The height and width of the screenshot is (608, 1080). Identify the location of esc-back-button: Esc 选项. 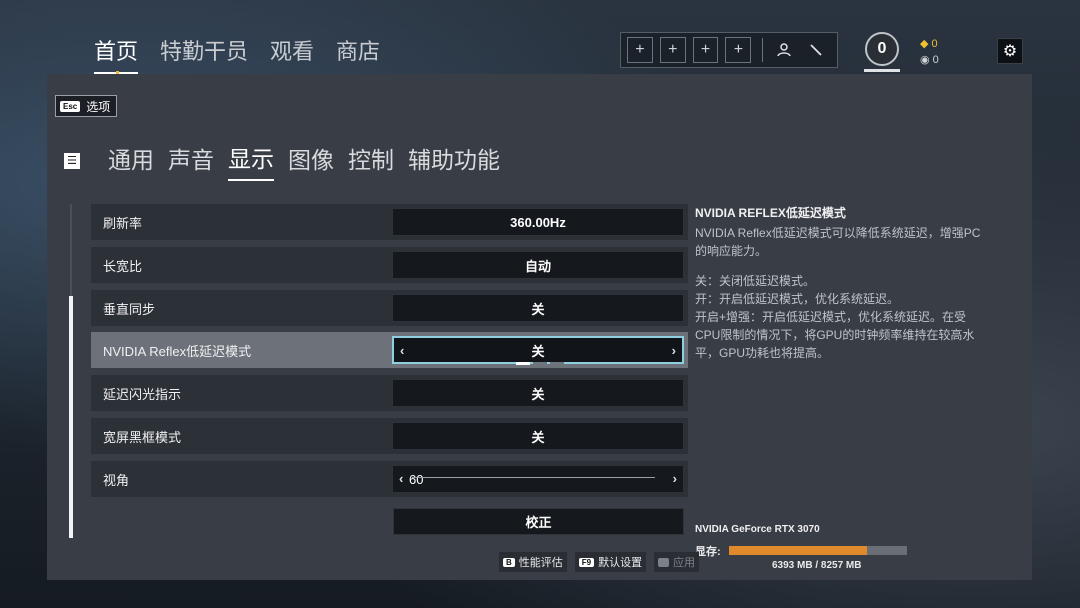
(86, 106).